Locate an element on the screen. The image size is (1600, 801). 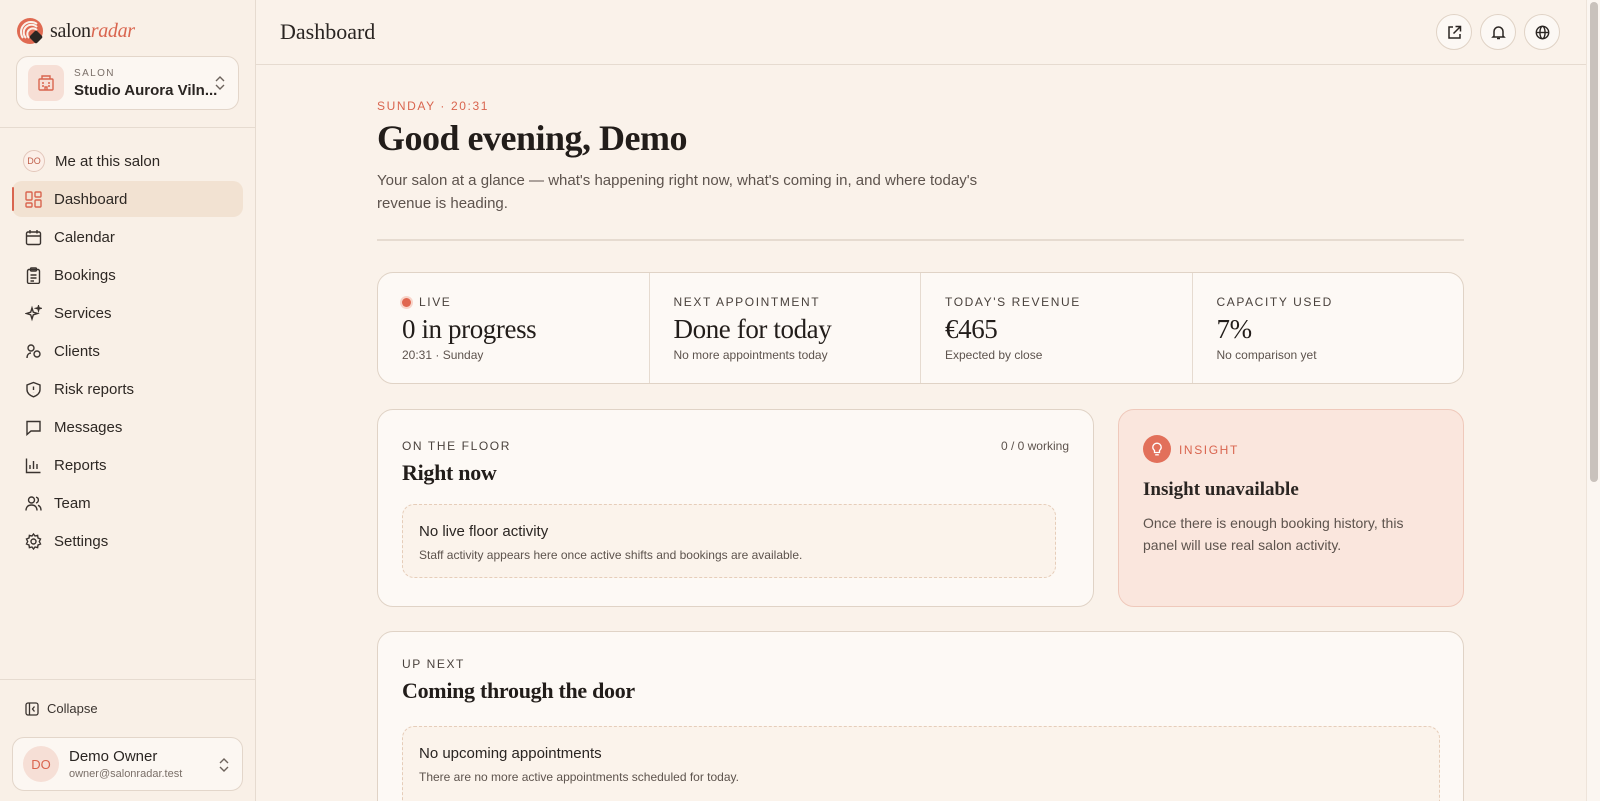
working-count: 0 / 0 working is located at coordinates (1034, 446).